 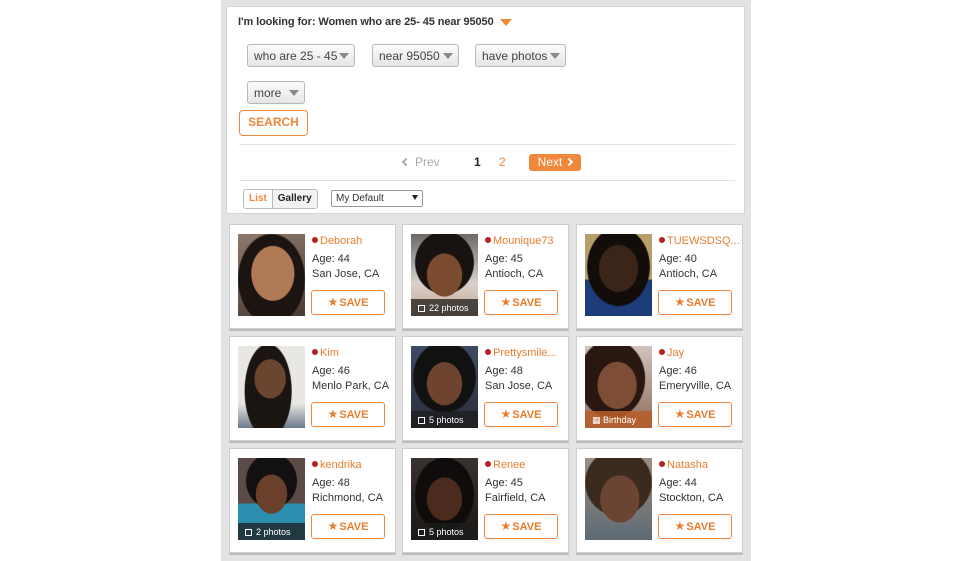 I want to click on profile-name-link: Jay, so click(x=700, y=353).